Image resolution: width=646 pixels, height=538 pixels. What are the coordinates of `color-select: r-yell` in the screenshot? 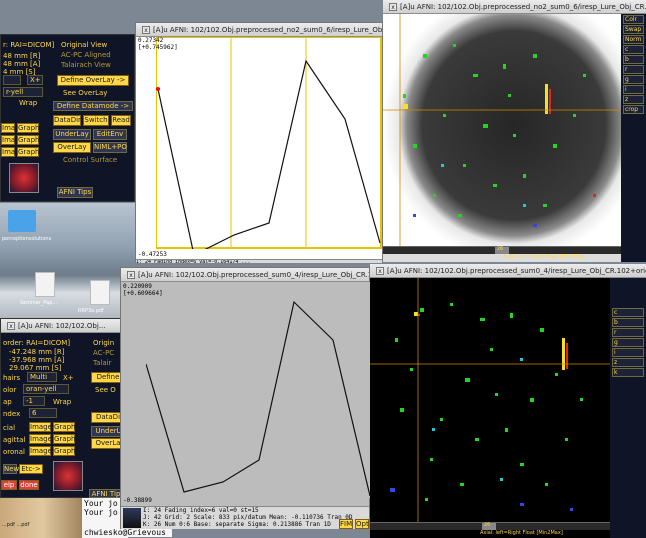 It's located at (23, 92).